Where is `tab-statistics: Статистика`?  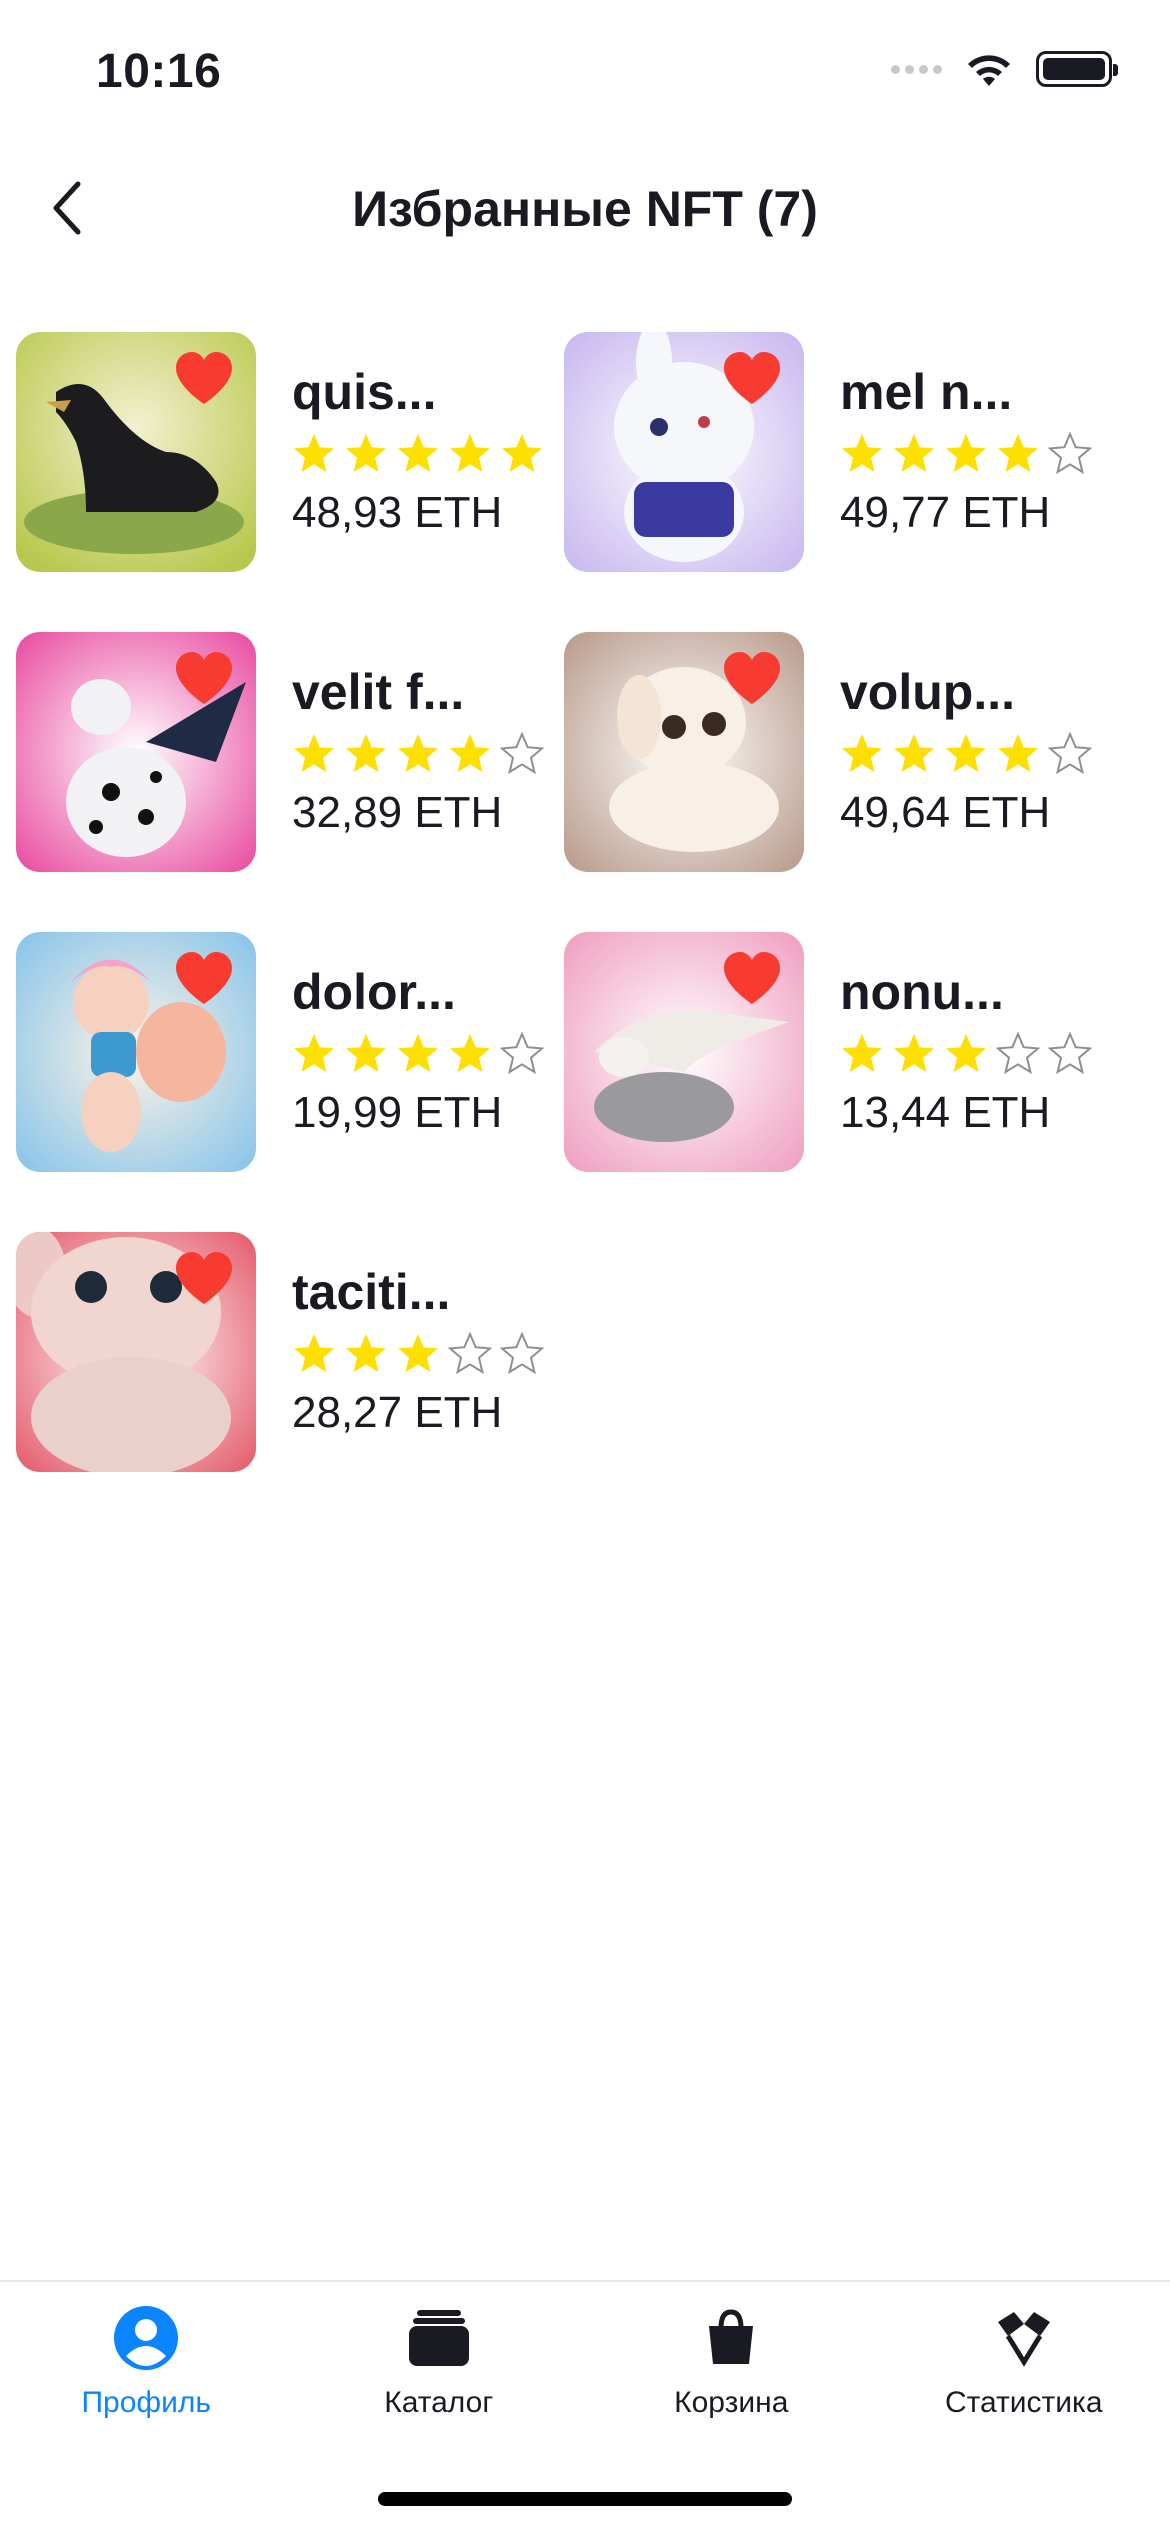 tab-statistics: Статистика is located at coordinates (1024, 2367).